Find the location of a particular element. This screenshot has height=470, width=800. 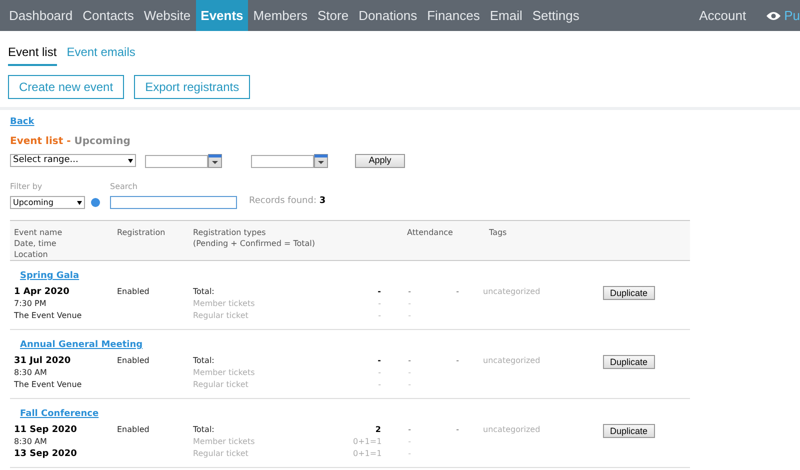

event-date: 1 Apr 2020 is located at coordinates (42, 292).